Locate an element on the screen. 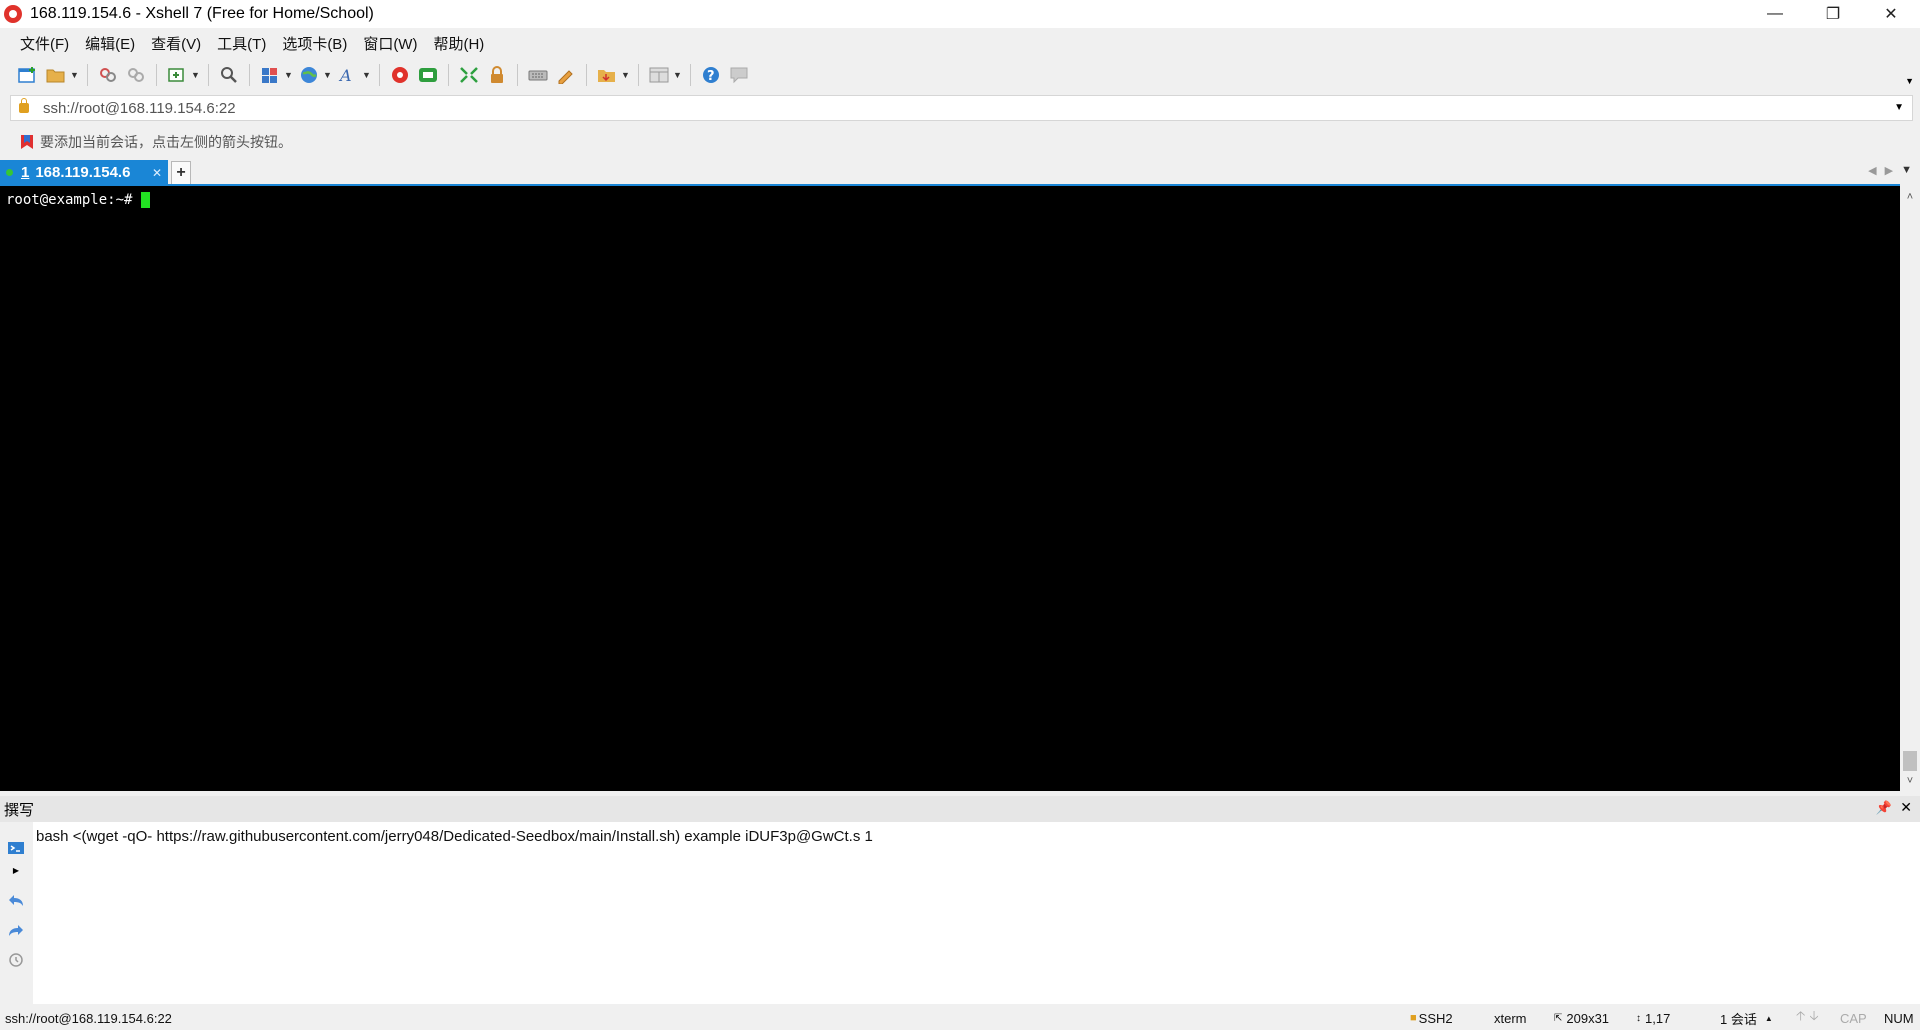 Image resolution: width=1920 pixels, height=1030 pixels. layout-grid-dropdown-icon: ▼ is located at coordinates (677, 75).